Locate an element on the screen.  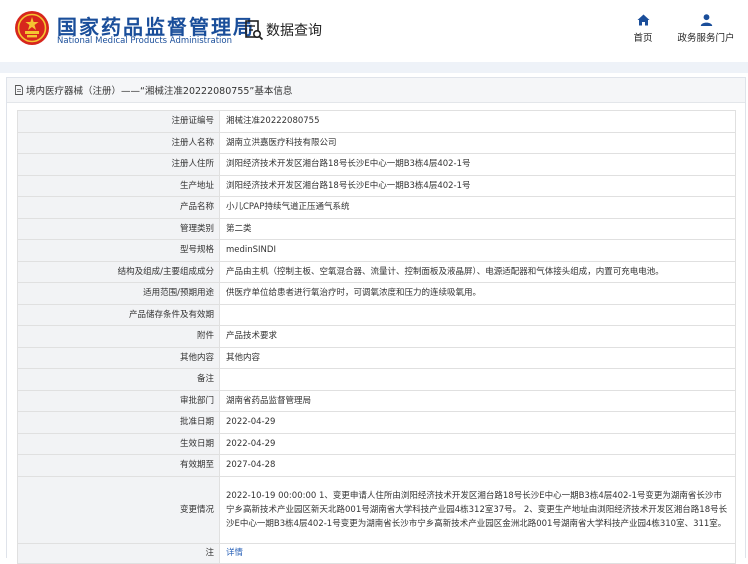
table-row: 注 详情 is located at coordinates (376, 553).